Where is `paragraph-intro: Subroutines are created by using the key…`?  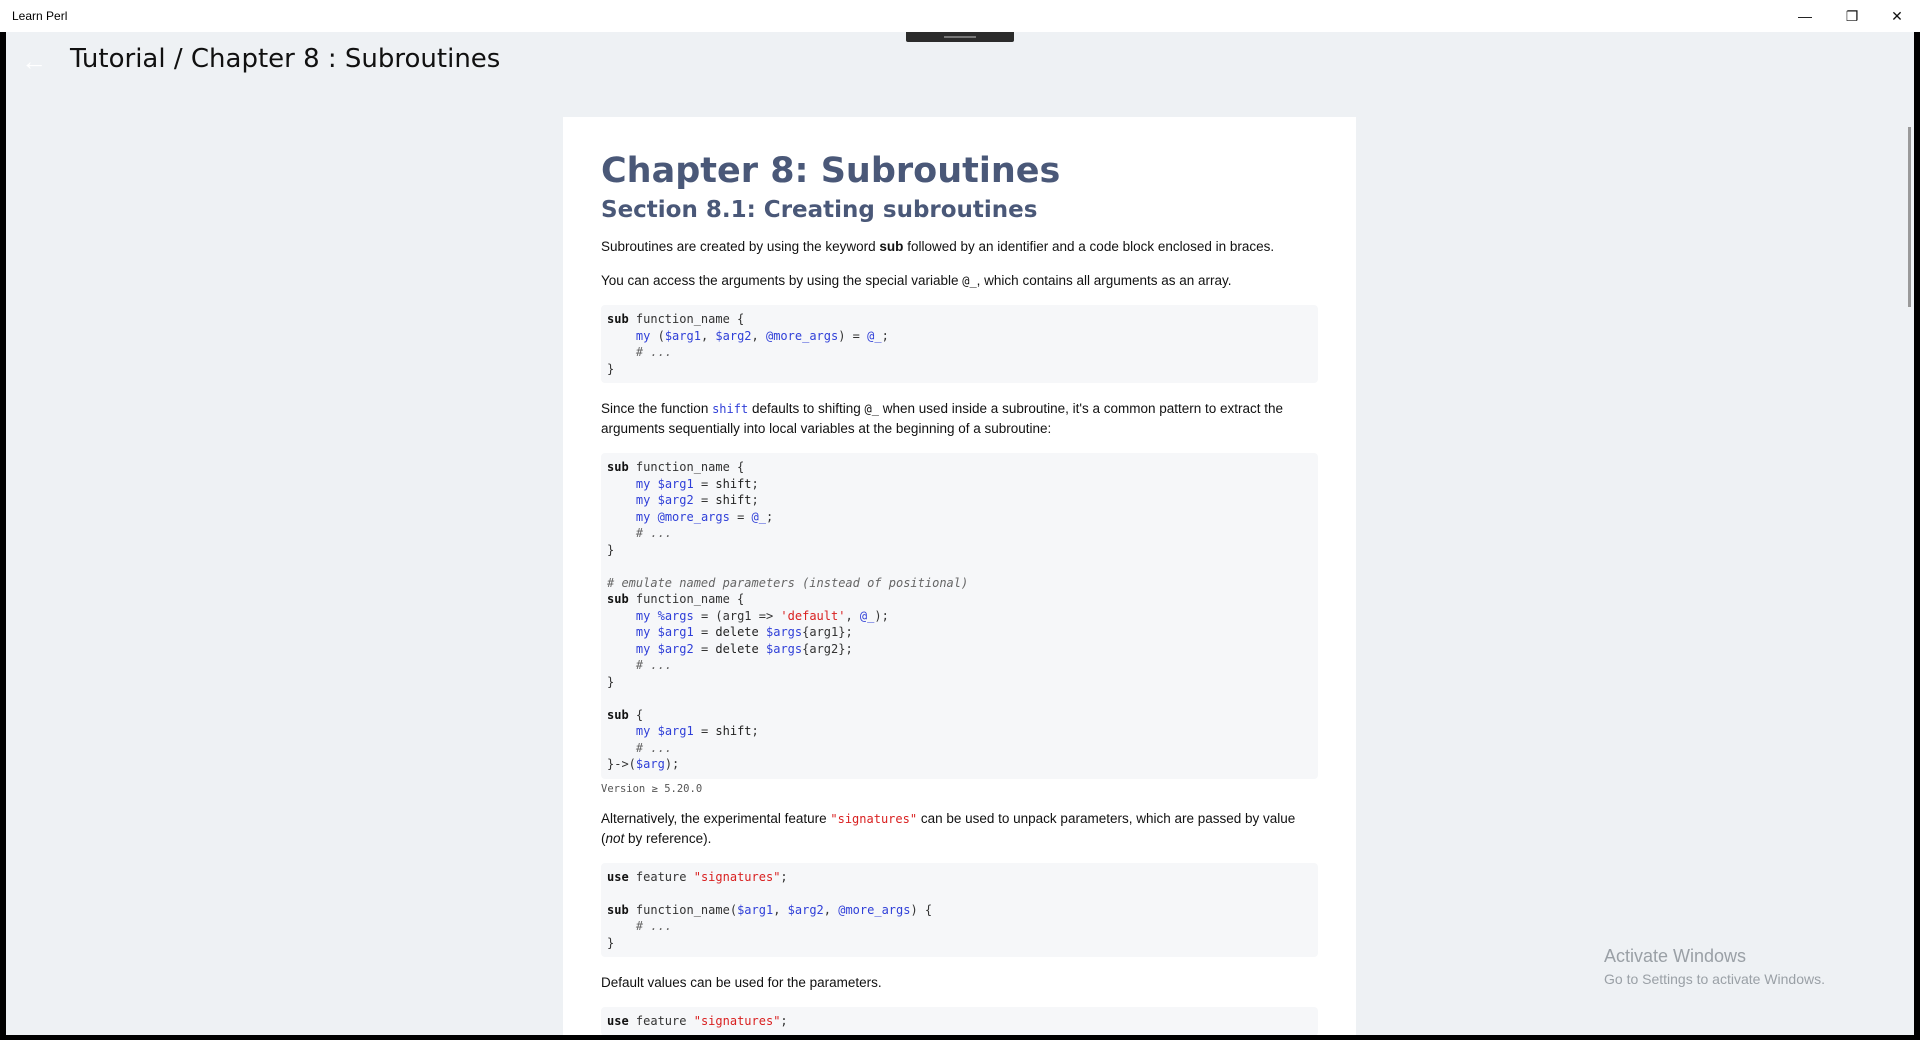 paragraph-intro: Subroutines are created by using the key… is located at coordinates (938, 246).